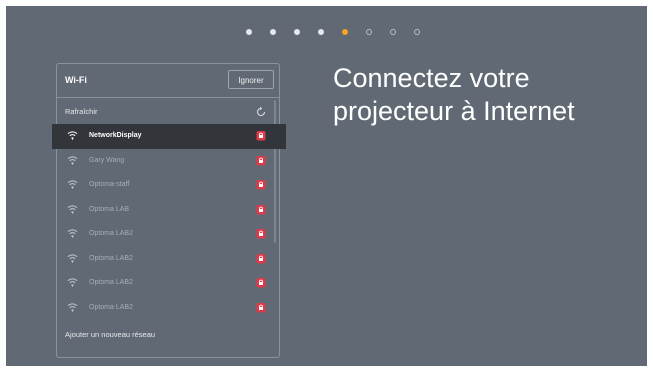  What do you see at coordinates (431, 78) in the screenshot?
I see `heading-line-1: Connectez votre` at bounding box center [431, 78].